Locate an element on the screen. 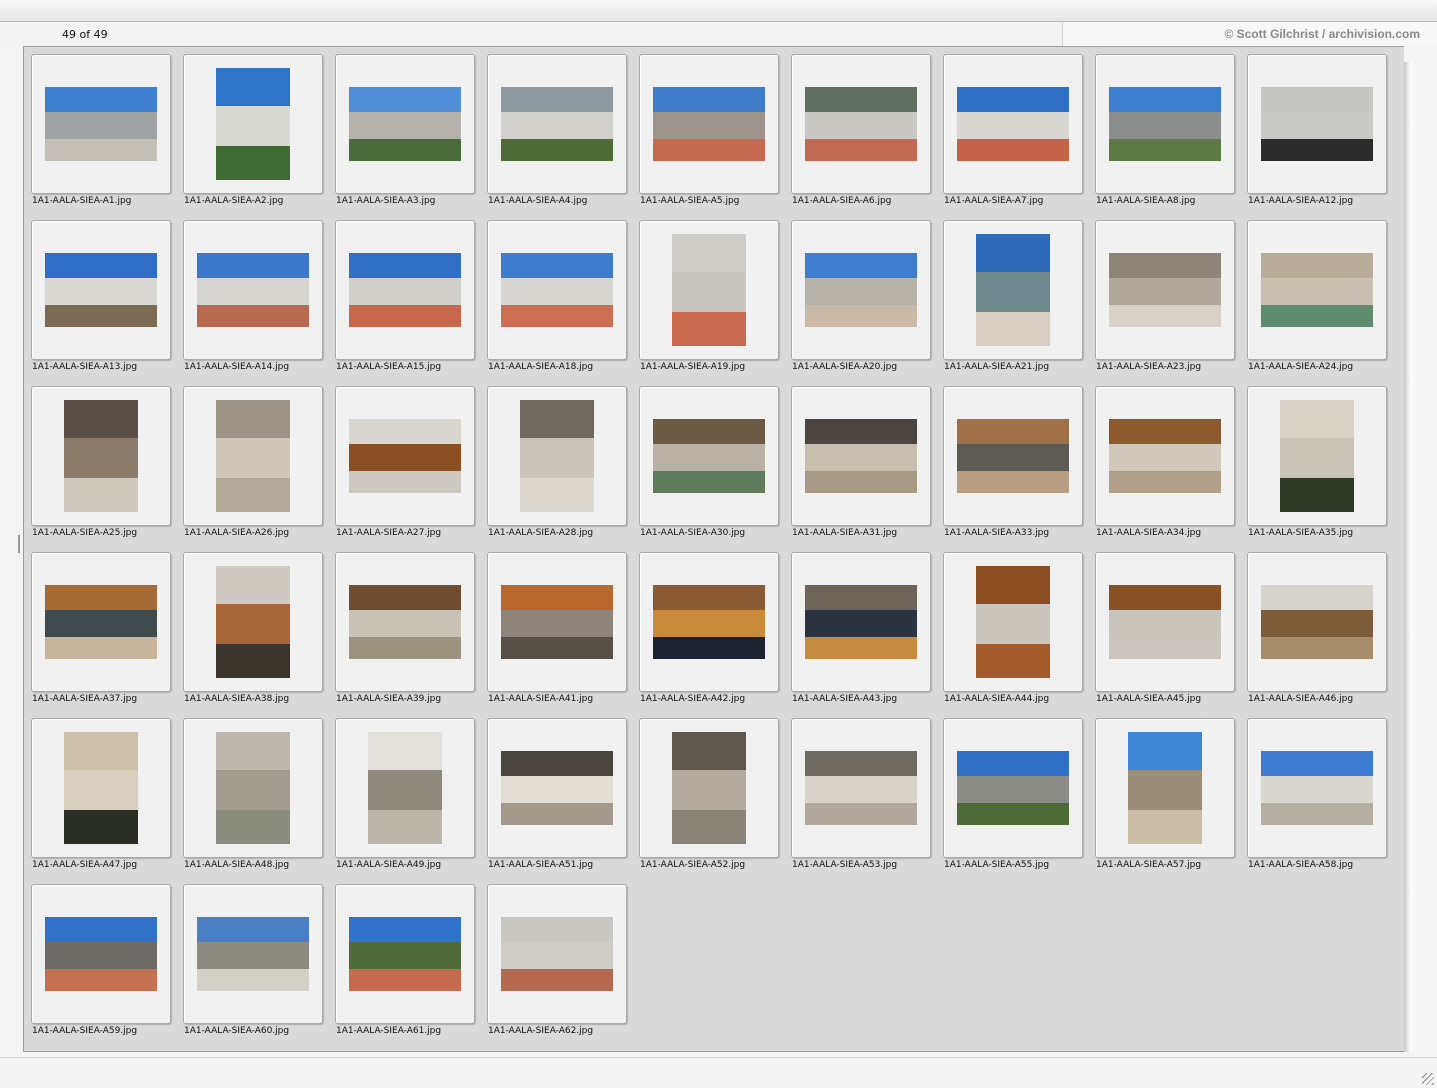  thumbnail-item: 1A1-AALA-SIEA-A44.jpg is located at coordinates (1013, 632).